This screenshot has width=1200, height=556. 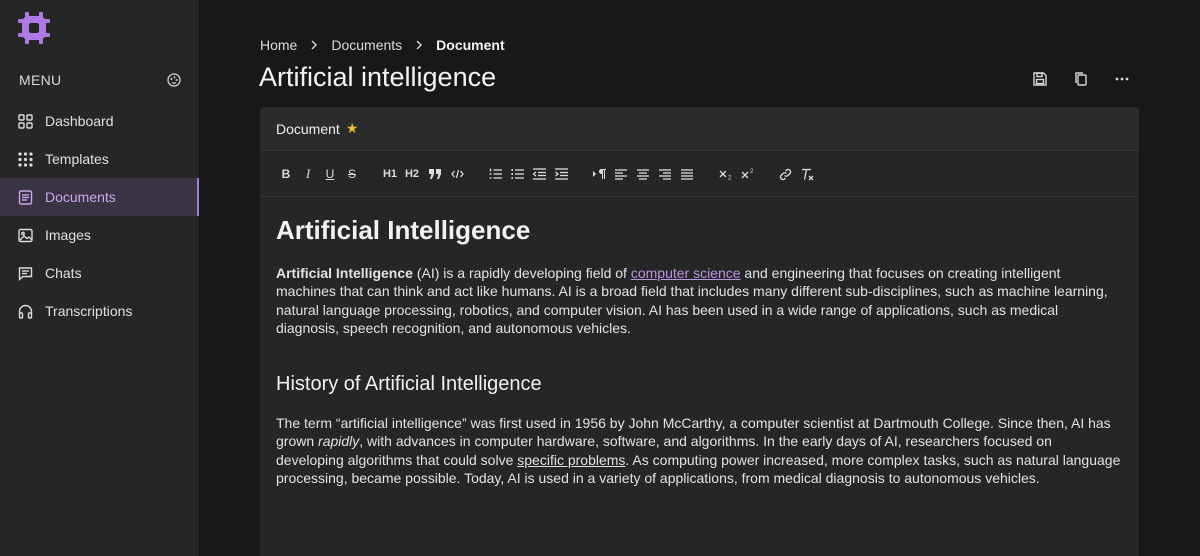 What do you see at coordinates (378, 77) in the screenshot?
I see `page-title: Artificial intelligence` at bounding box center [378, 77].